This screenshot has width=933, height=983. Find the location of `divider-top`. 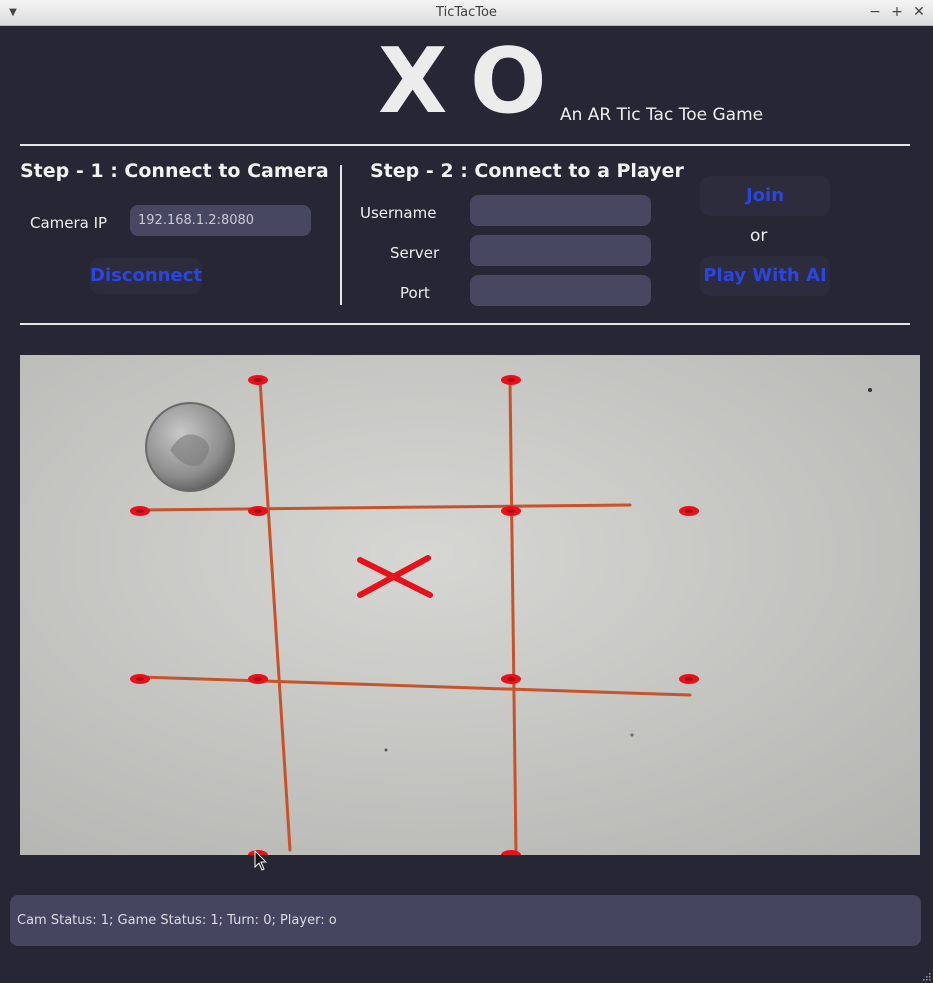

divider-top is located at coordinates (465, 145).